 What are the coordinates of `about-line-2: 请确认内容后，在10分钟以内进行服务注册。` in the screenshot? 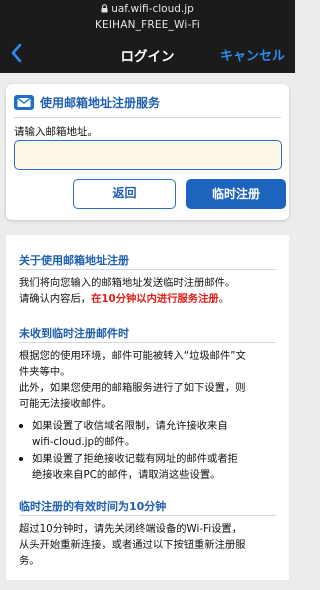 It's located at (149, 299).